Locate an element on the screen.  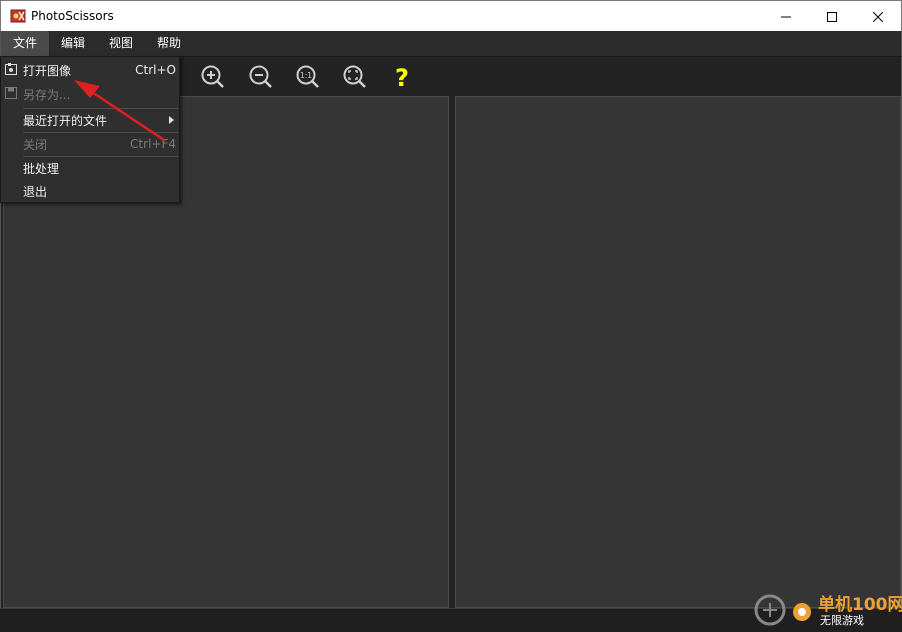
menu-item-open-image: 打开图像 Ctrl+O is located at coordinates (90, 70).